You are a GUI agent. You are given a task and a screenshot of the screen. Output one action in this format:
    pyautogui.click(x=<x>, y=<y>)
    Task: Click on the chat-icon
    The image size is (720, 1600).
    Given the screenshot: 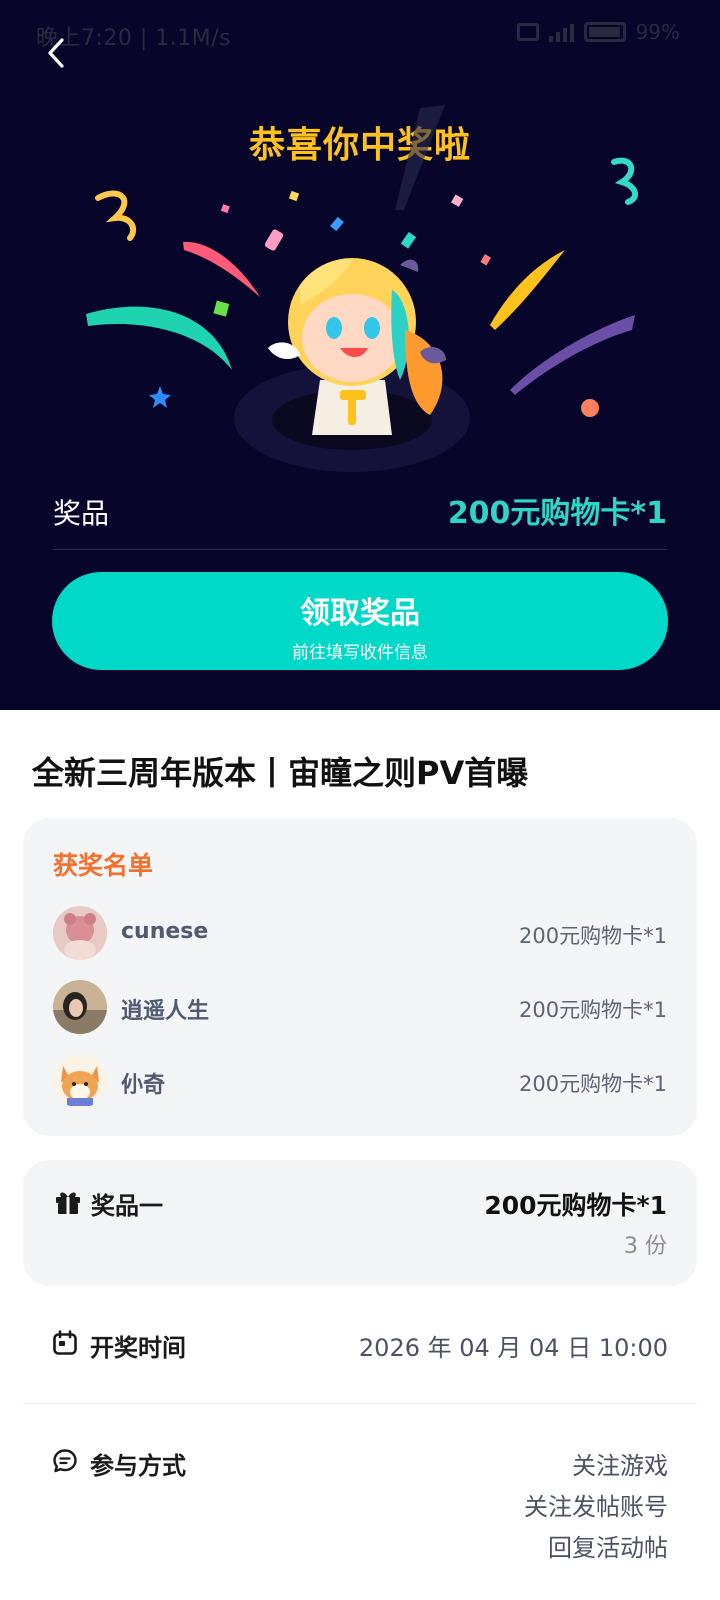 What is the action you would take?
    pyautogui.click(x=65, y=1461)
    